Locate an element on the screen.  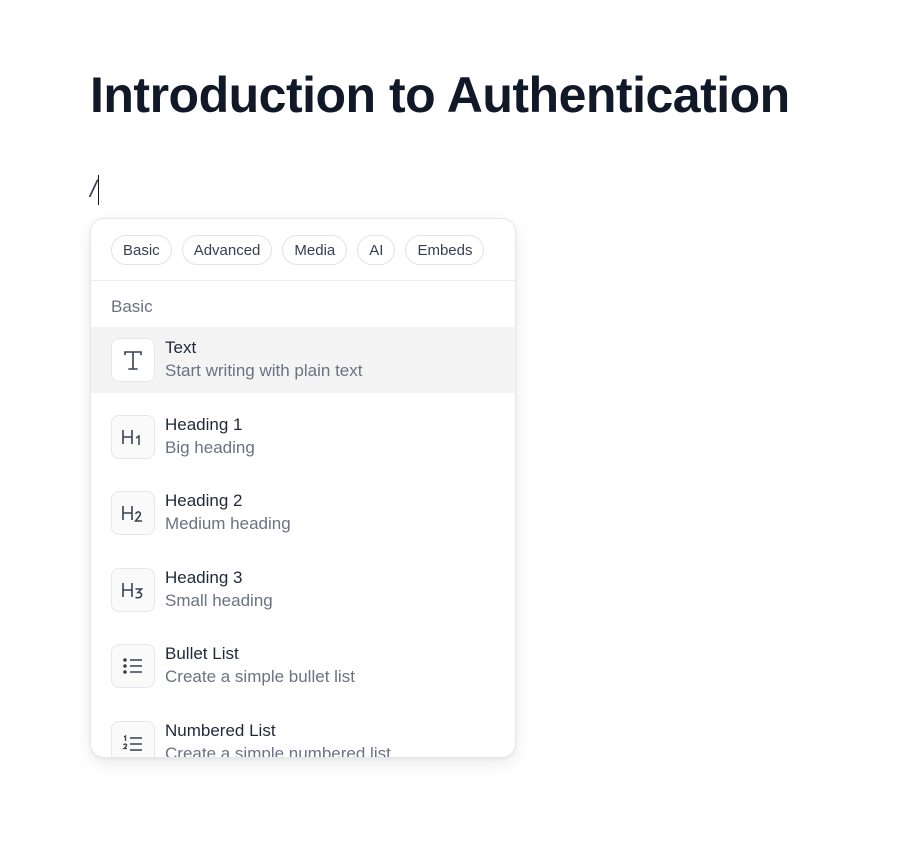
menu-item-description: Small heading is located at coordinates (219, 600).